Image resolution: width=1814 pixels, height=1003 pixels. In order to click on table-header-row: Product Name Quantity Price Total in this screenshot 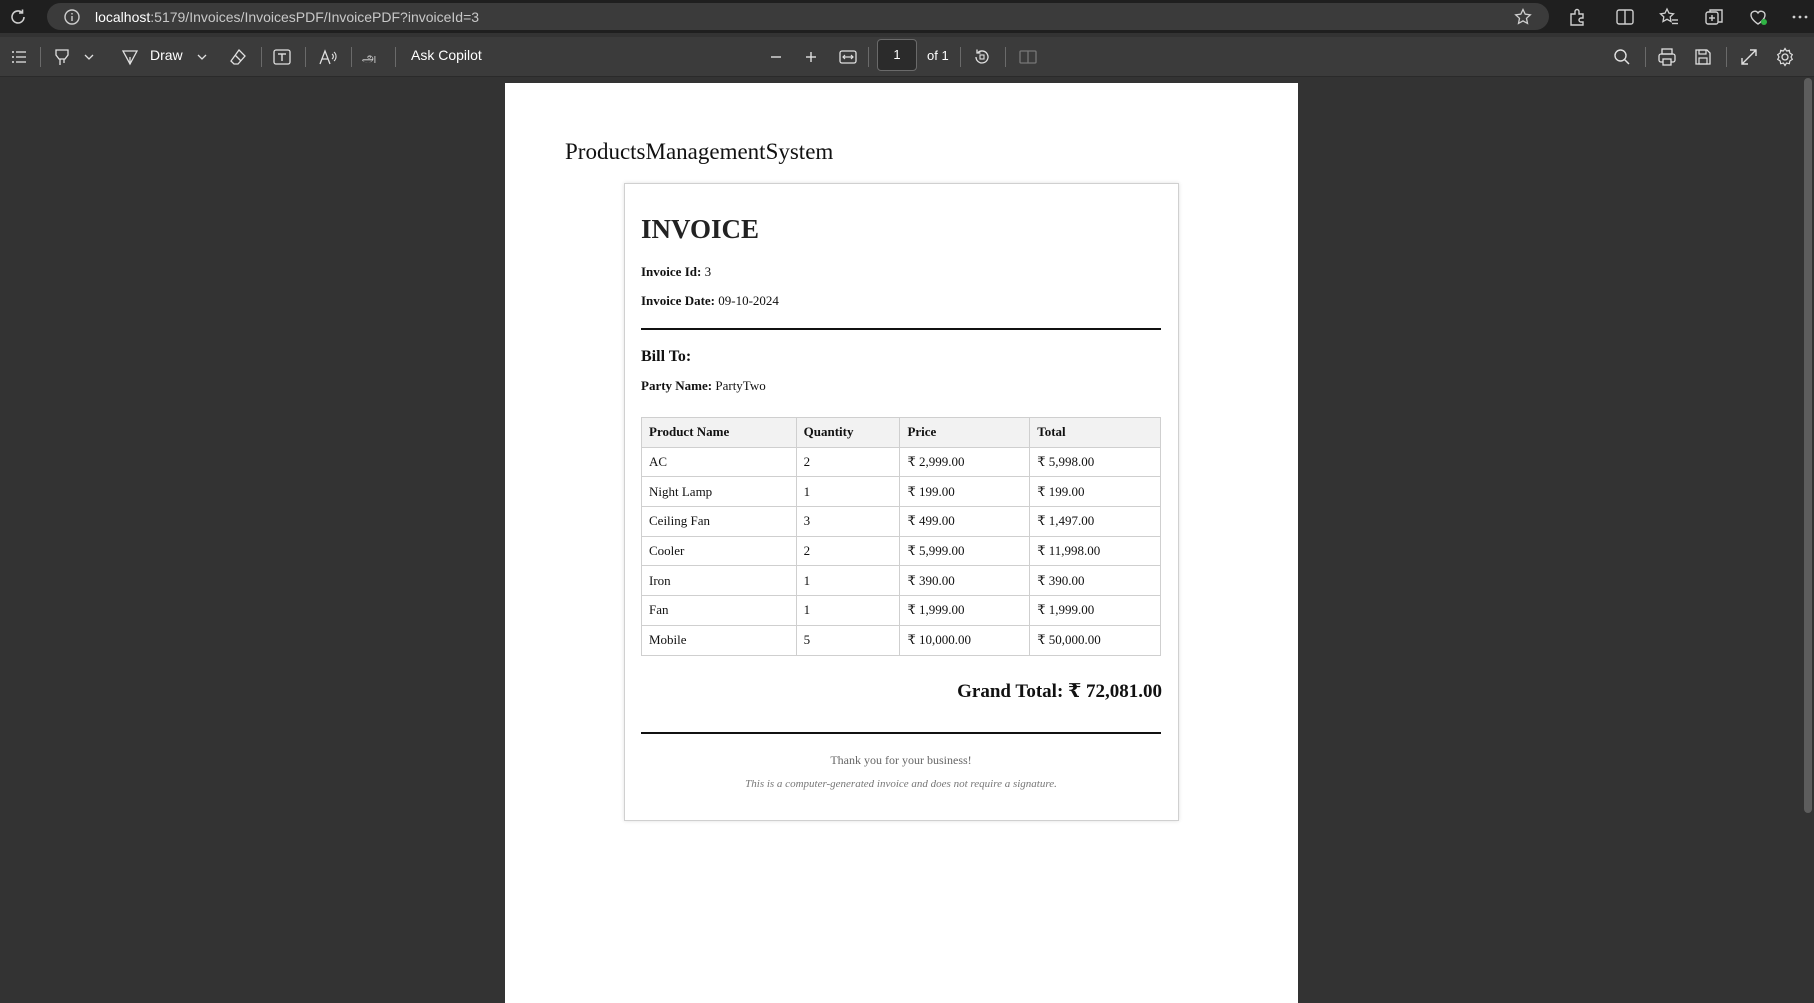, I will do `click(901, 432)`.